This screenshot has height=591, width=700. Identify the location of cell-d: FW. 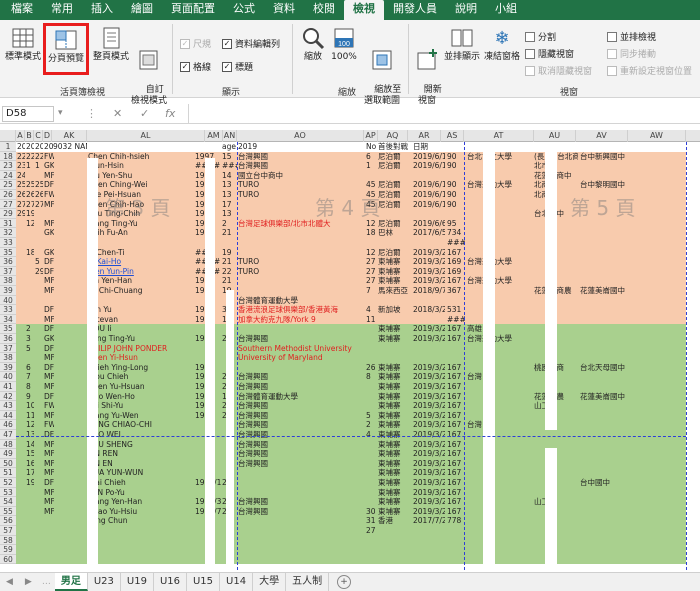
(49, 425).